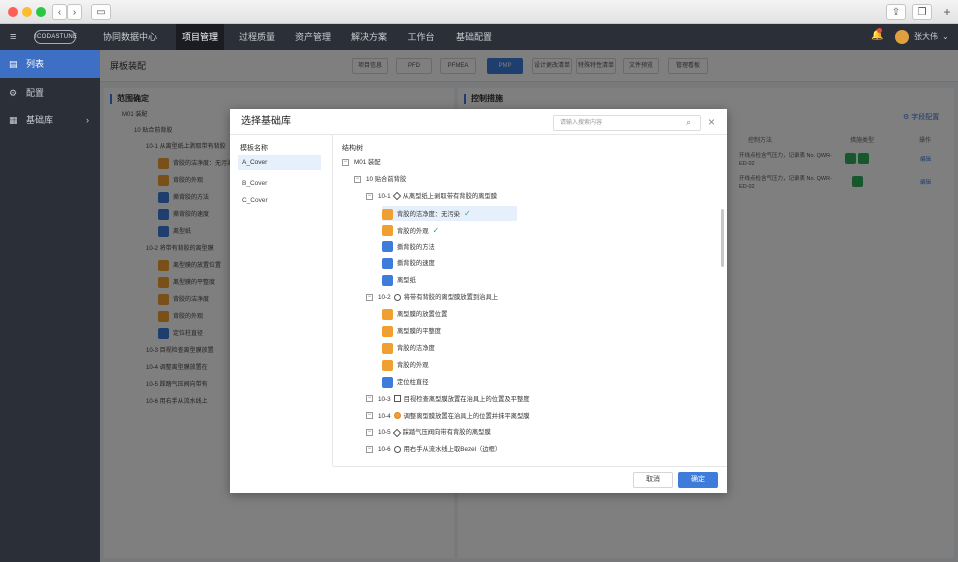 The image size is (958, 562). I want to click on tree-node: −10-2 将带有背胶的离型膜放置到治具上, so click(432, 297).